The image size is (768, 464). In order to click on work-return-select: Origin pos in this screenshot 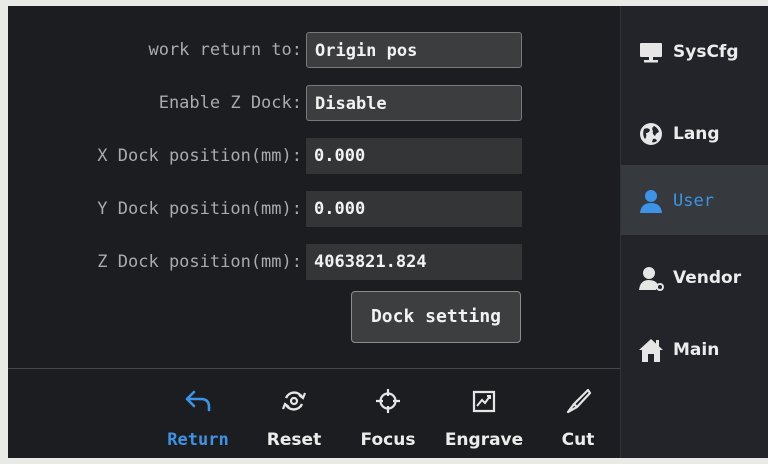, I will do `click(414, 50)`.